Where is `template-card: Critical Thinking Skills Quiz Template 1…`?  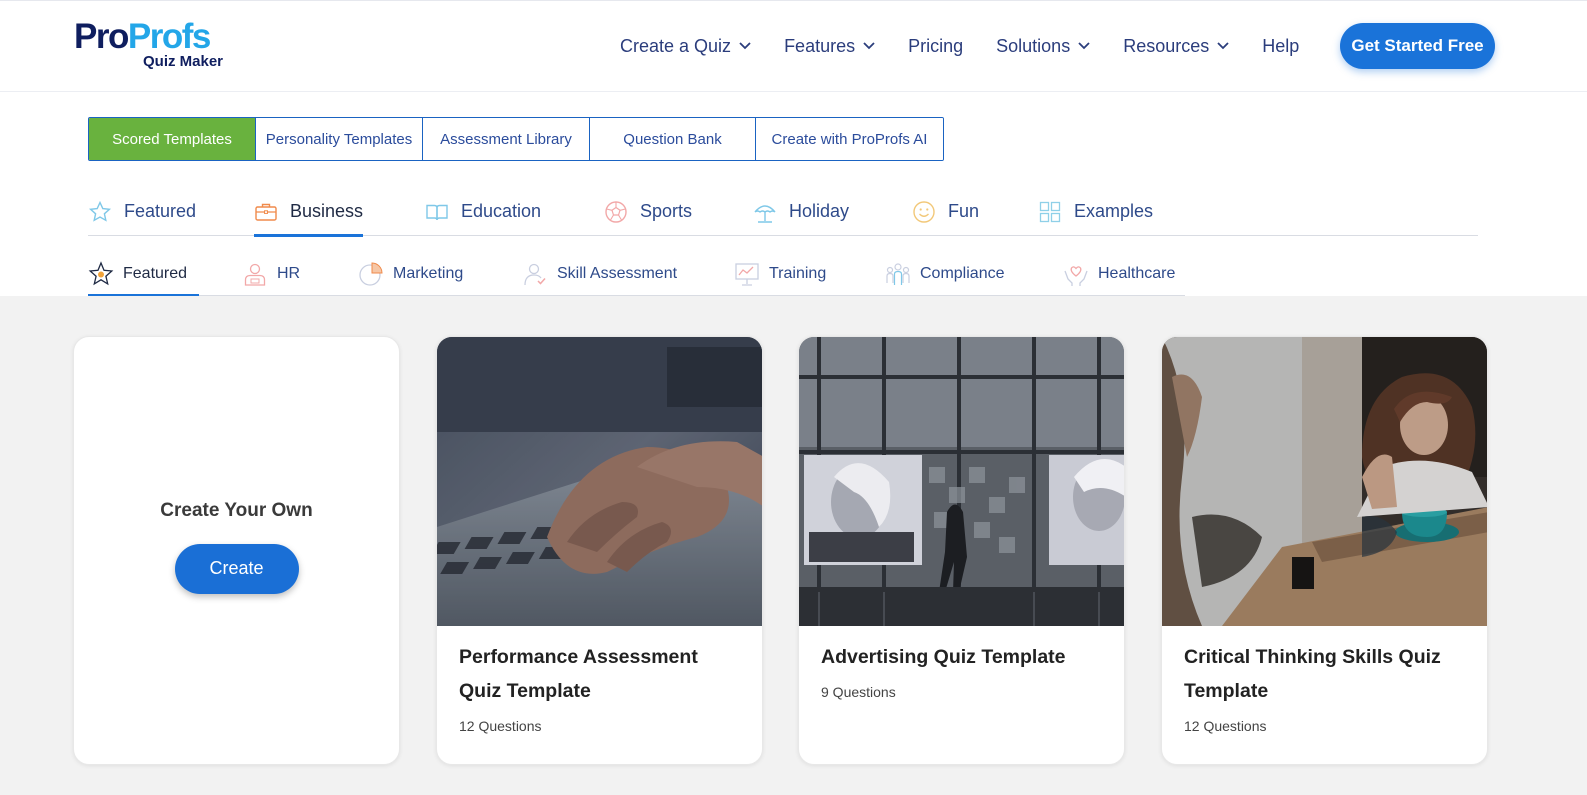 template-card: Critical Thinking Skills Quiz Template 1… is located at coordinates (1324, 550).